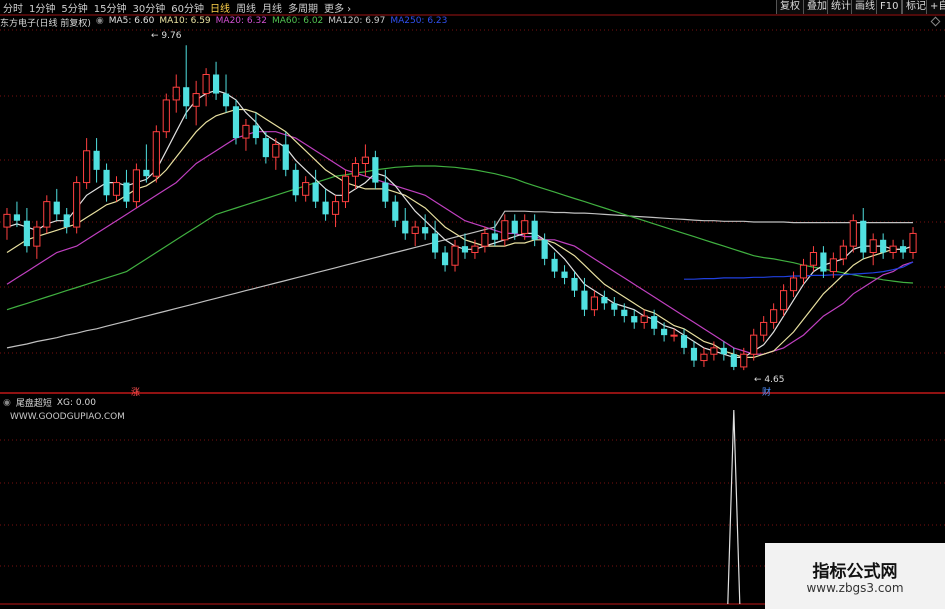  I want to click on ma10-label: MA10: 6.59, so click(185, 21).